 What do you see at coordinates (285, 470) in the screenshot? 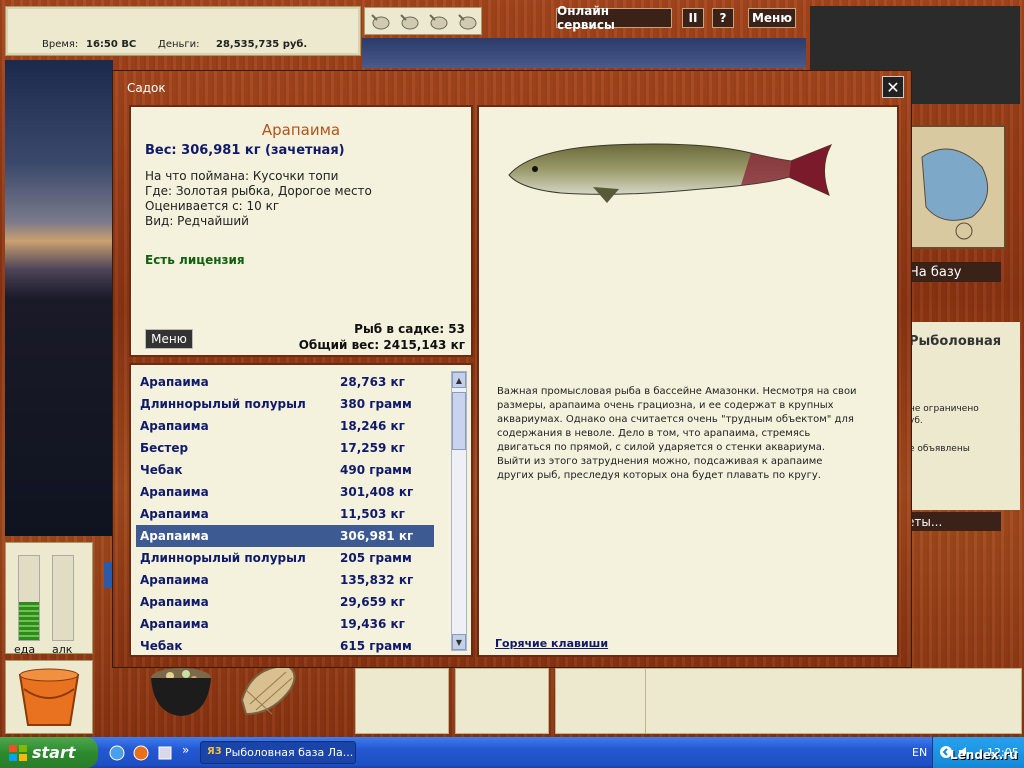
I see `fish-list-row: Чебак 490 грамм` at bounding box center [285, 470].